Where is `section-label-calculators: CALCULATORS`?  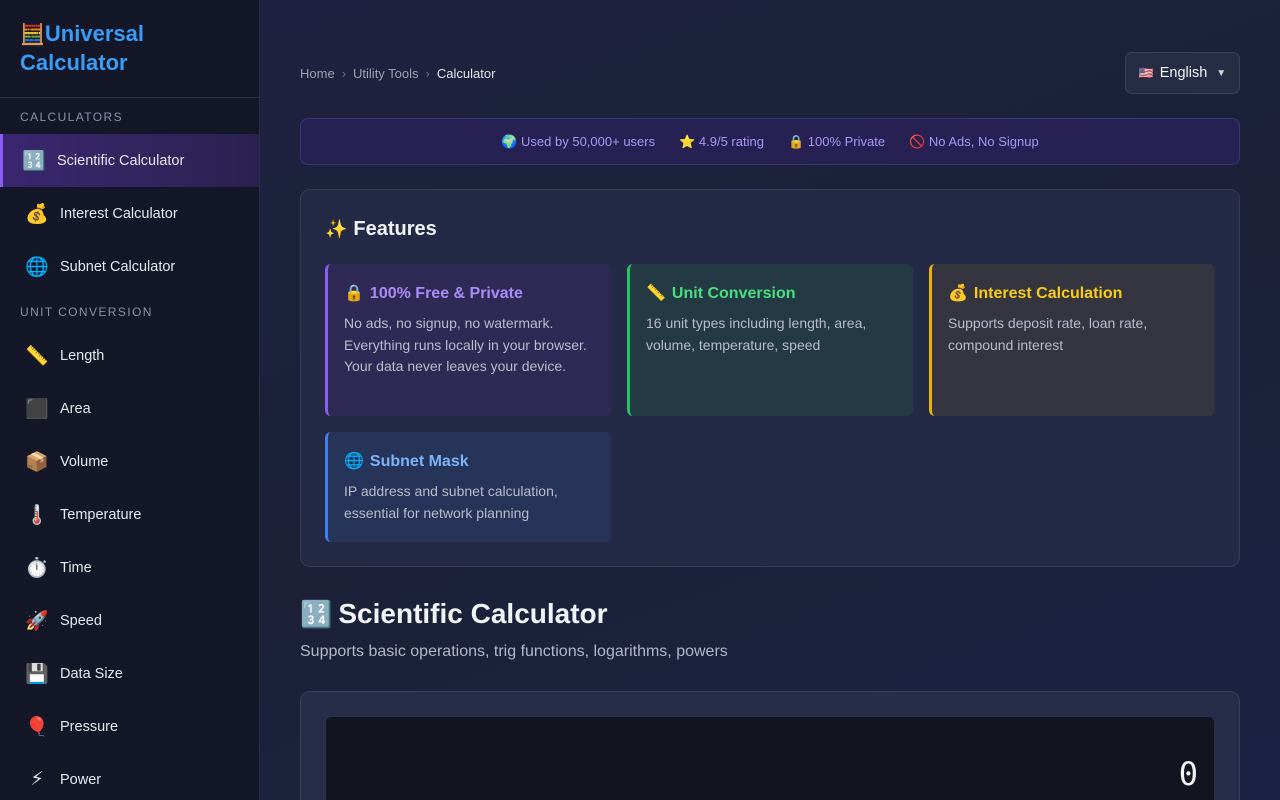 section-label-calculators: CALCULATORS is located at coordinates (71, 117).